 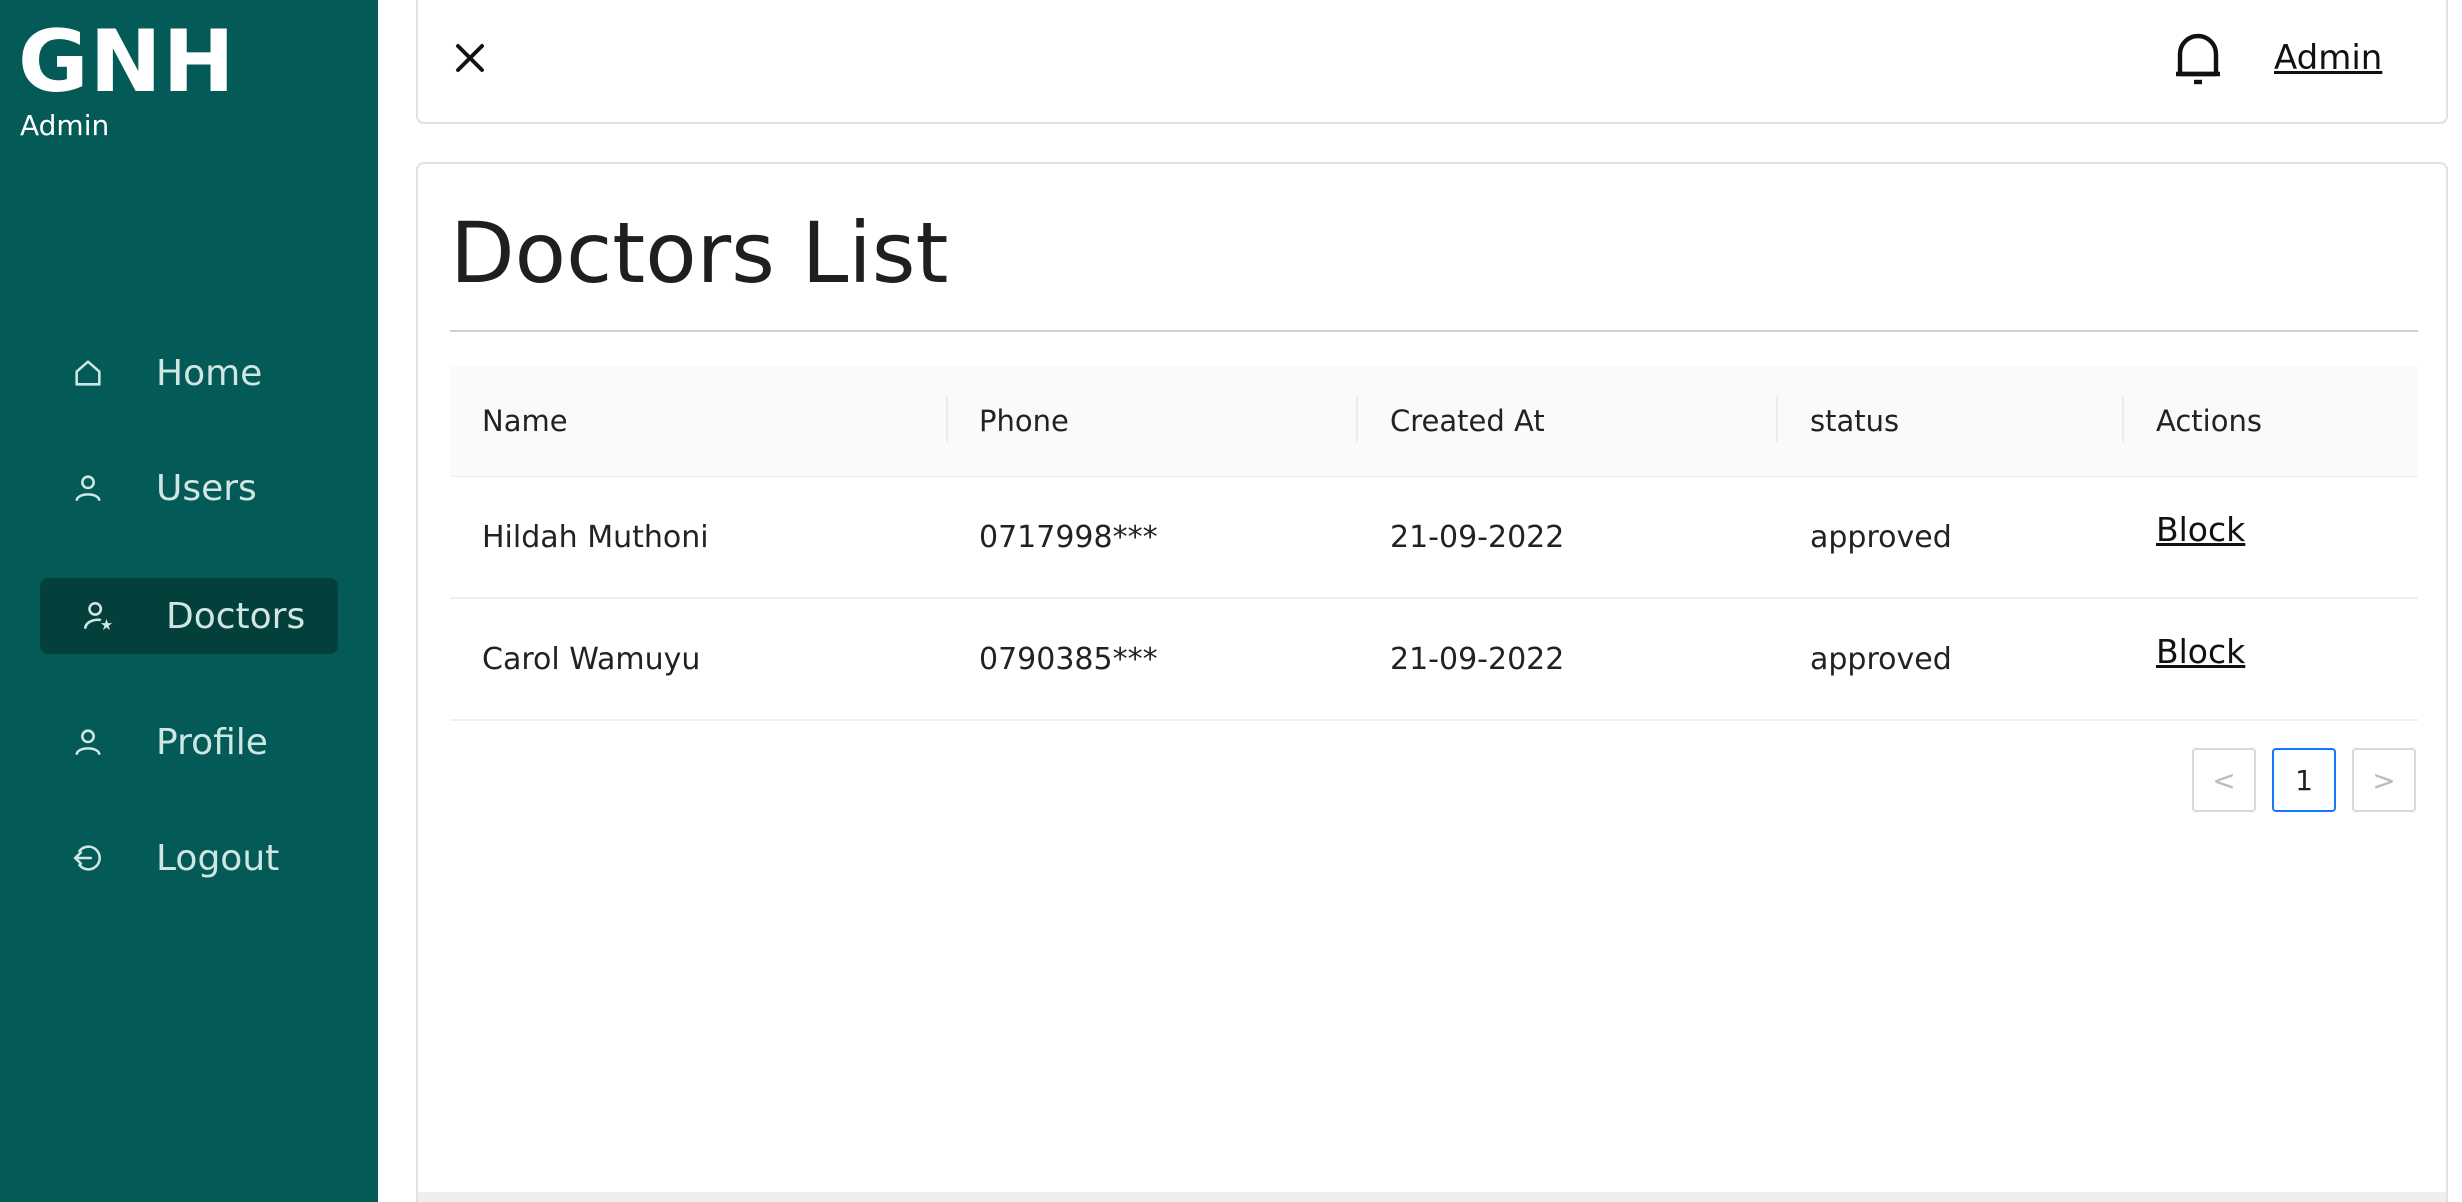 I want to click on bell-icon, so click(x=2198, y=59).